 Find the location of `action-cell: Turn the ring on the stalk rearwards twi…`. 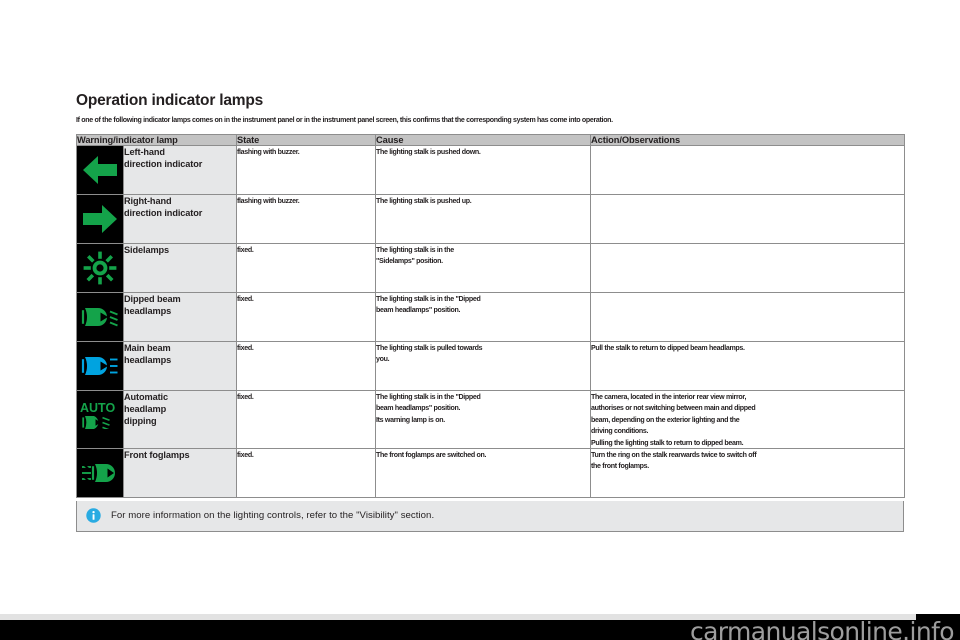

action-cell: Turn the ring on the stalk rearwards twi… is located at coordinates (748, 472).